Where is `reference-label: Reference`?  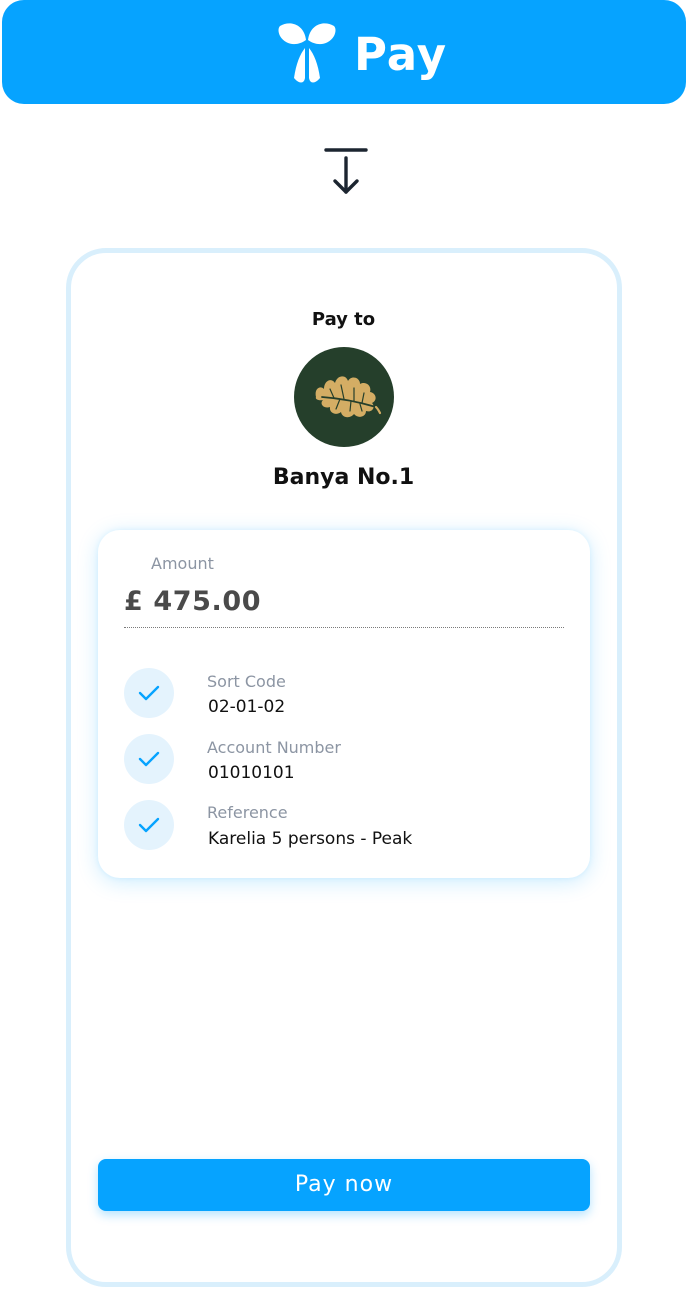
reference-label: Reference is located at coordinates (247, 812).